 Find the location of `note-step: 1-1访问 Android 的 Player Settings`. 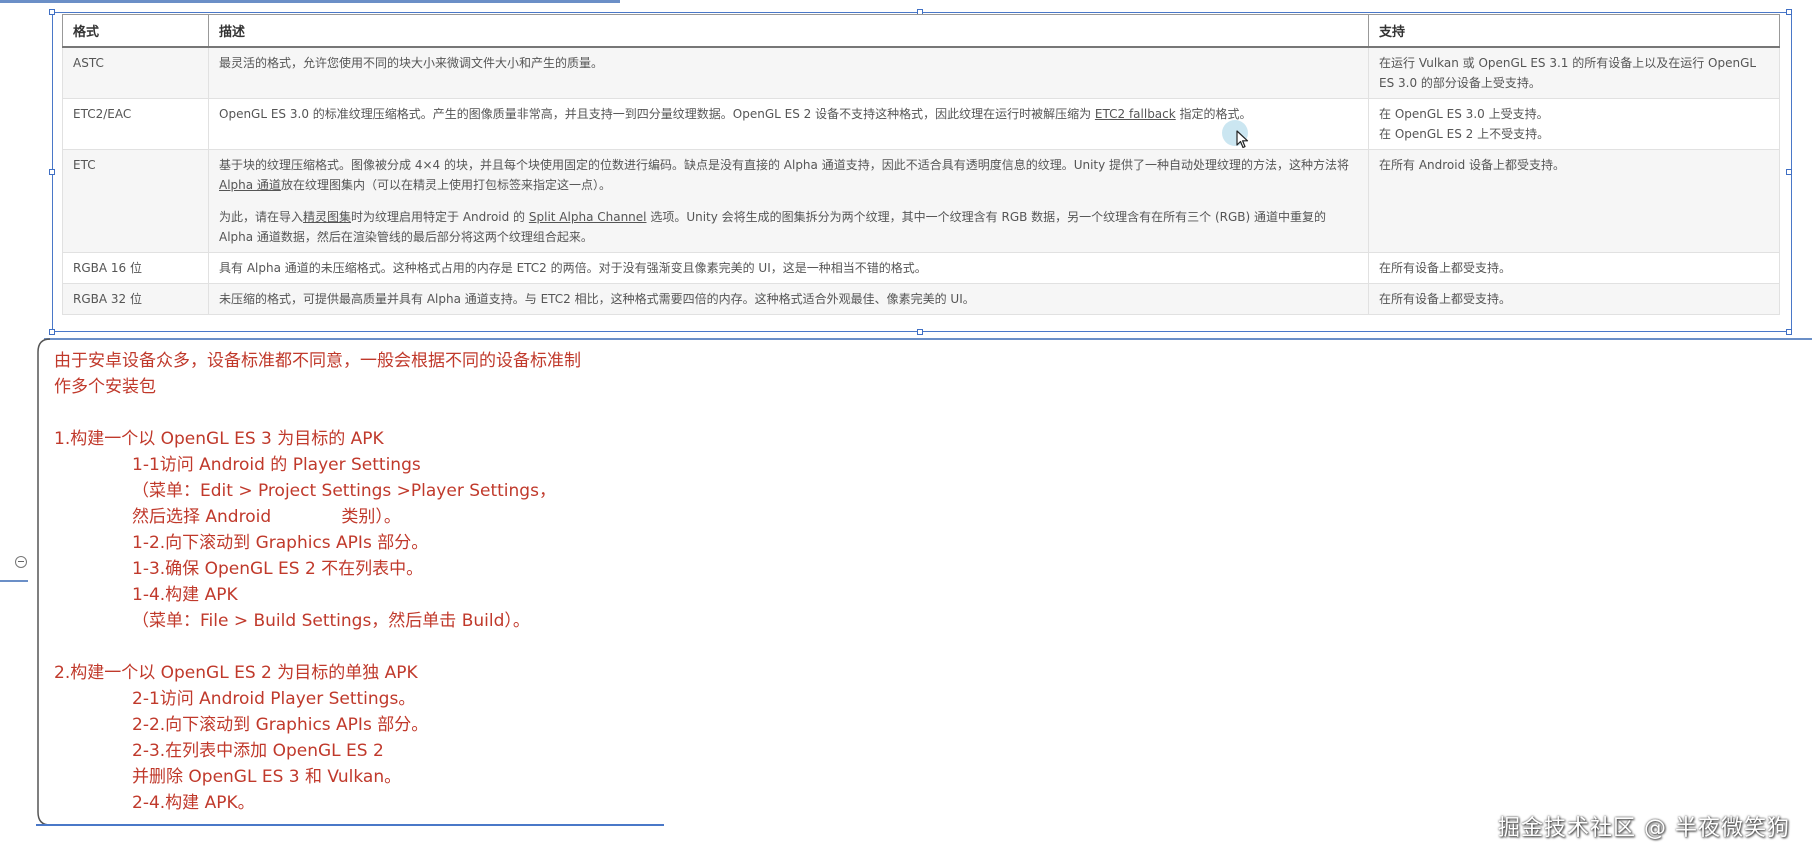

note-step: 1-1访问 Android 的 Player Settings is located at coordinates (276, 465).